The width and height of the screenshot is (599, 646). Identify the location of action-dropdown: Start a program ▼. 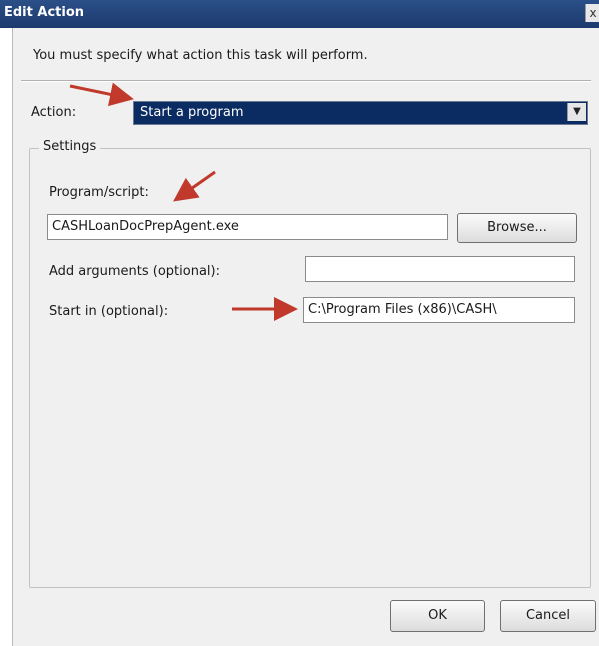
(360, 113).